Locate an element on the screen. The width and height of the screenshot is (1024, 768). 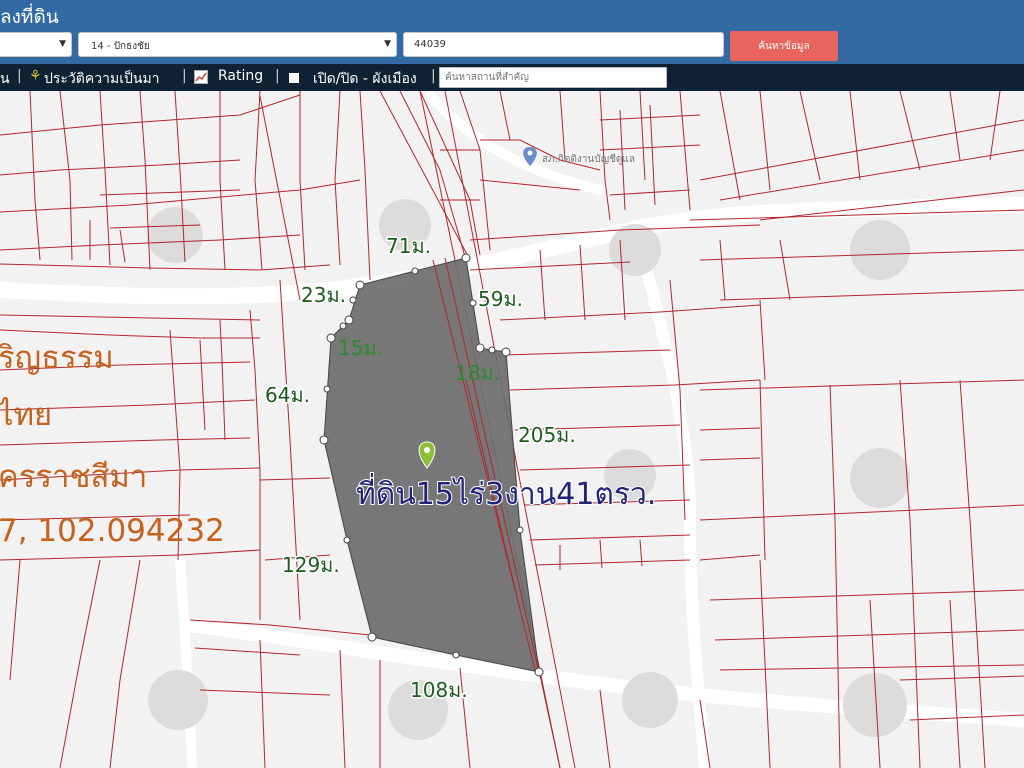
parcel-number-input is located at coordinates (563, 44).